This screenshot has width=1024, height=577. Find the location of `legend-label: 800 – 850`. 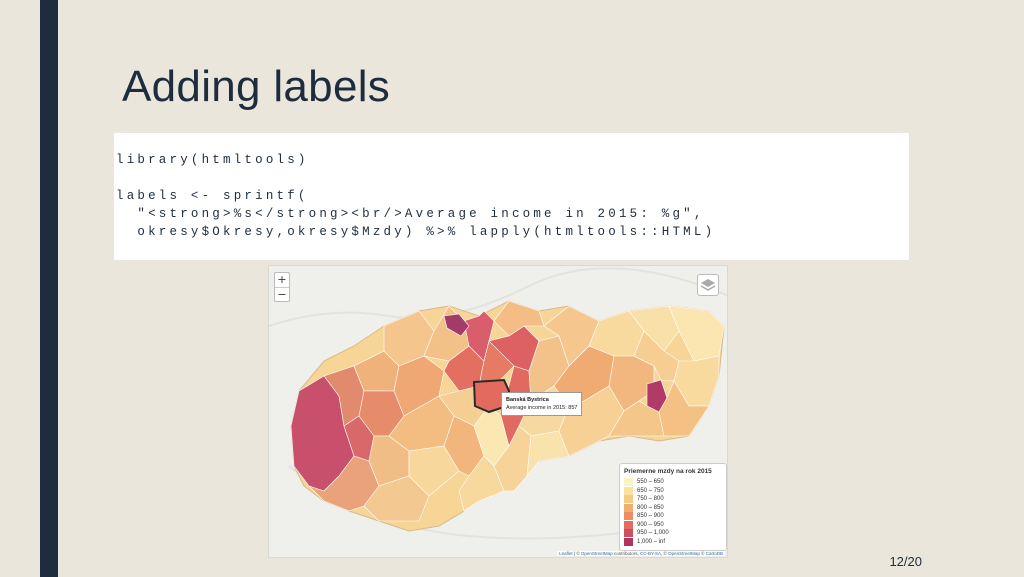

legend-label: 800 – 850 is located at coordinates (650, 507).